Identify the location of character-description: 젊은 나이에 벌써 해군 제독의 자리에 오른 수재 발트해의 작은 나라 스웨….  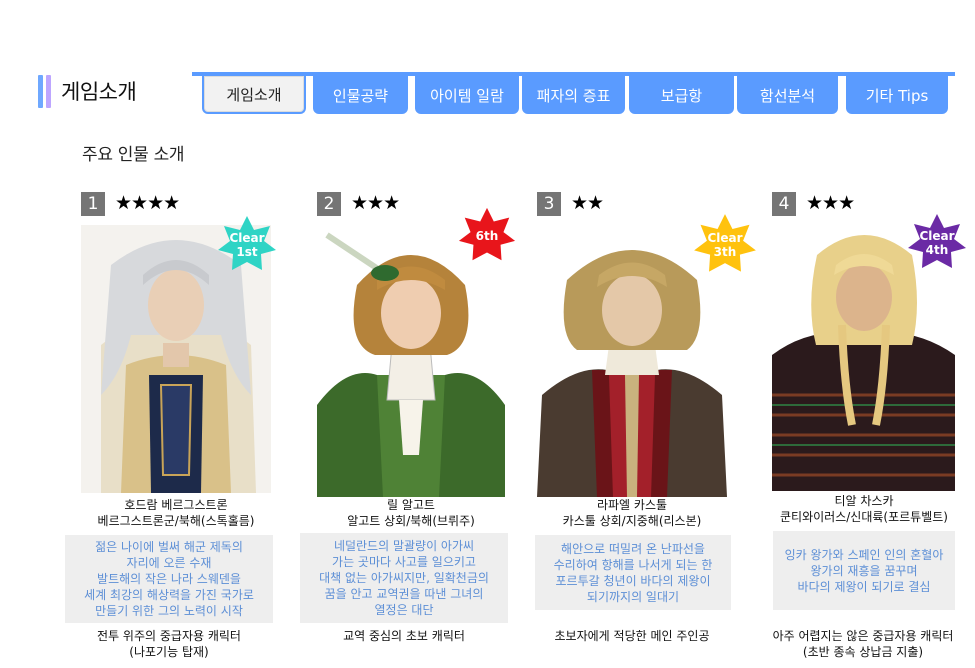
(169, 579).